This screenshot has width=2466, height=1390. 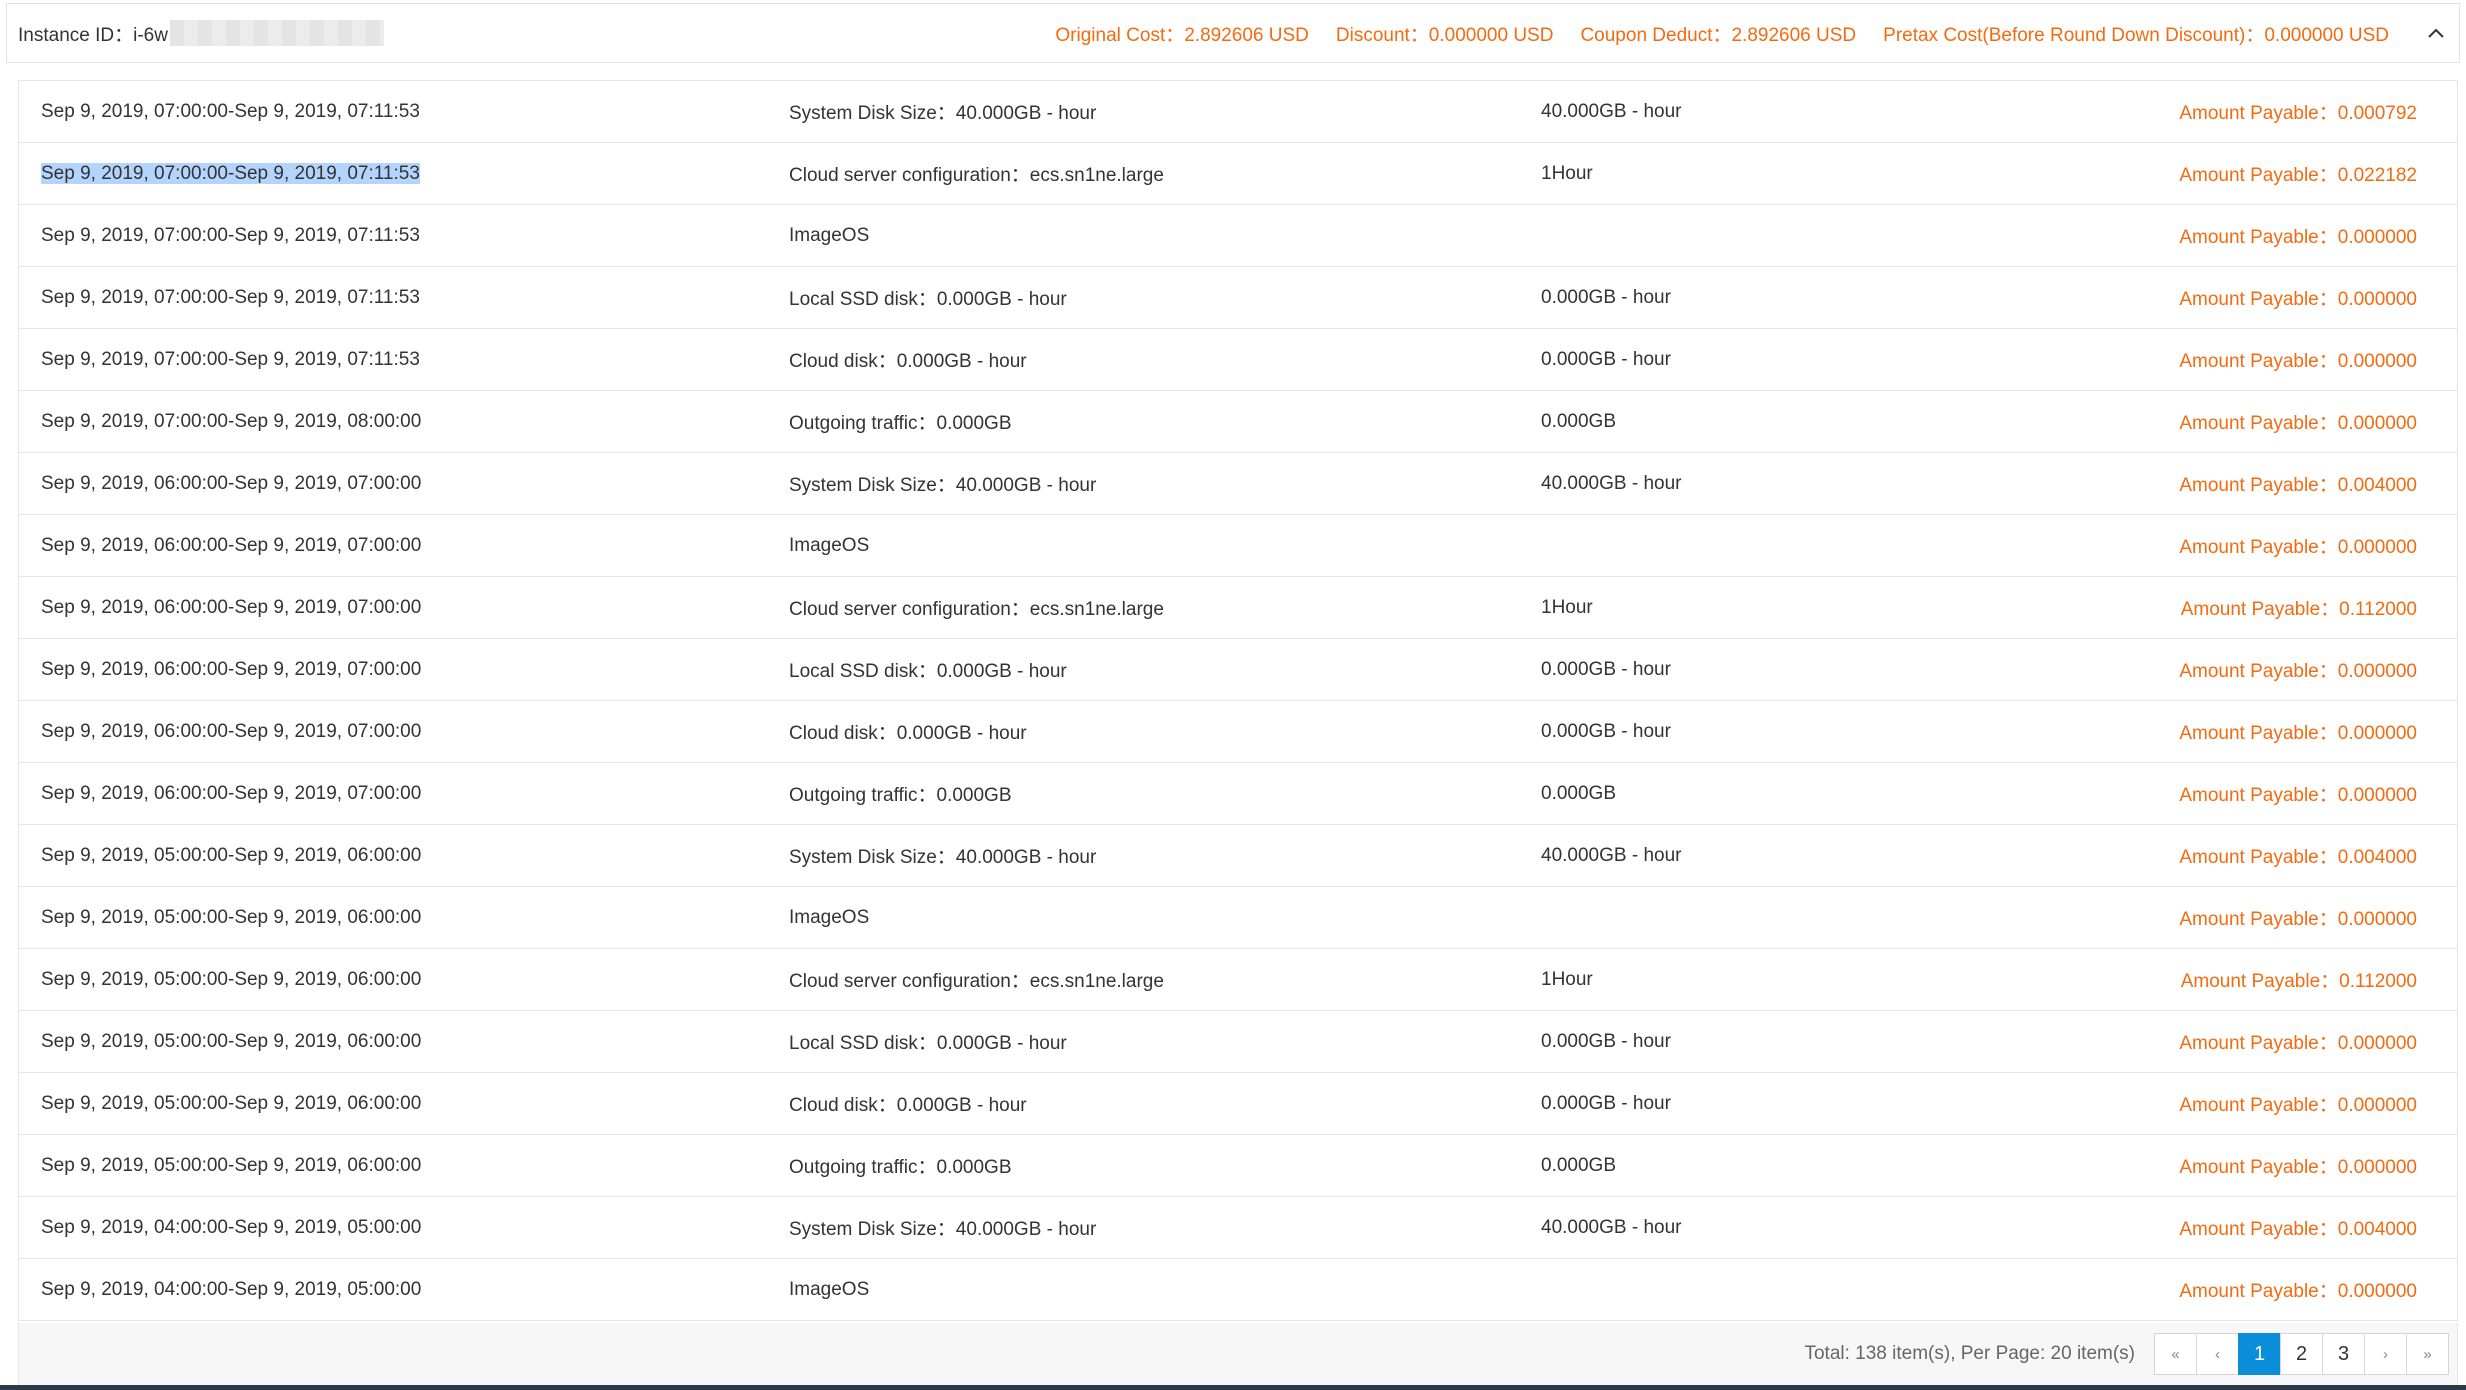 What do you see at coordinates (2385, 1354) in the screenshot?
I see `next-page-button: ›` at bounding box center [2385, 1354].